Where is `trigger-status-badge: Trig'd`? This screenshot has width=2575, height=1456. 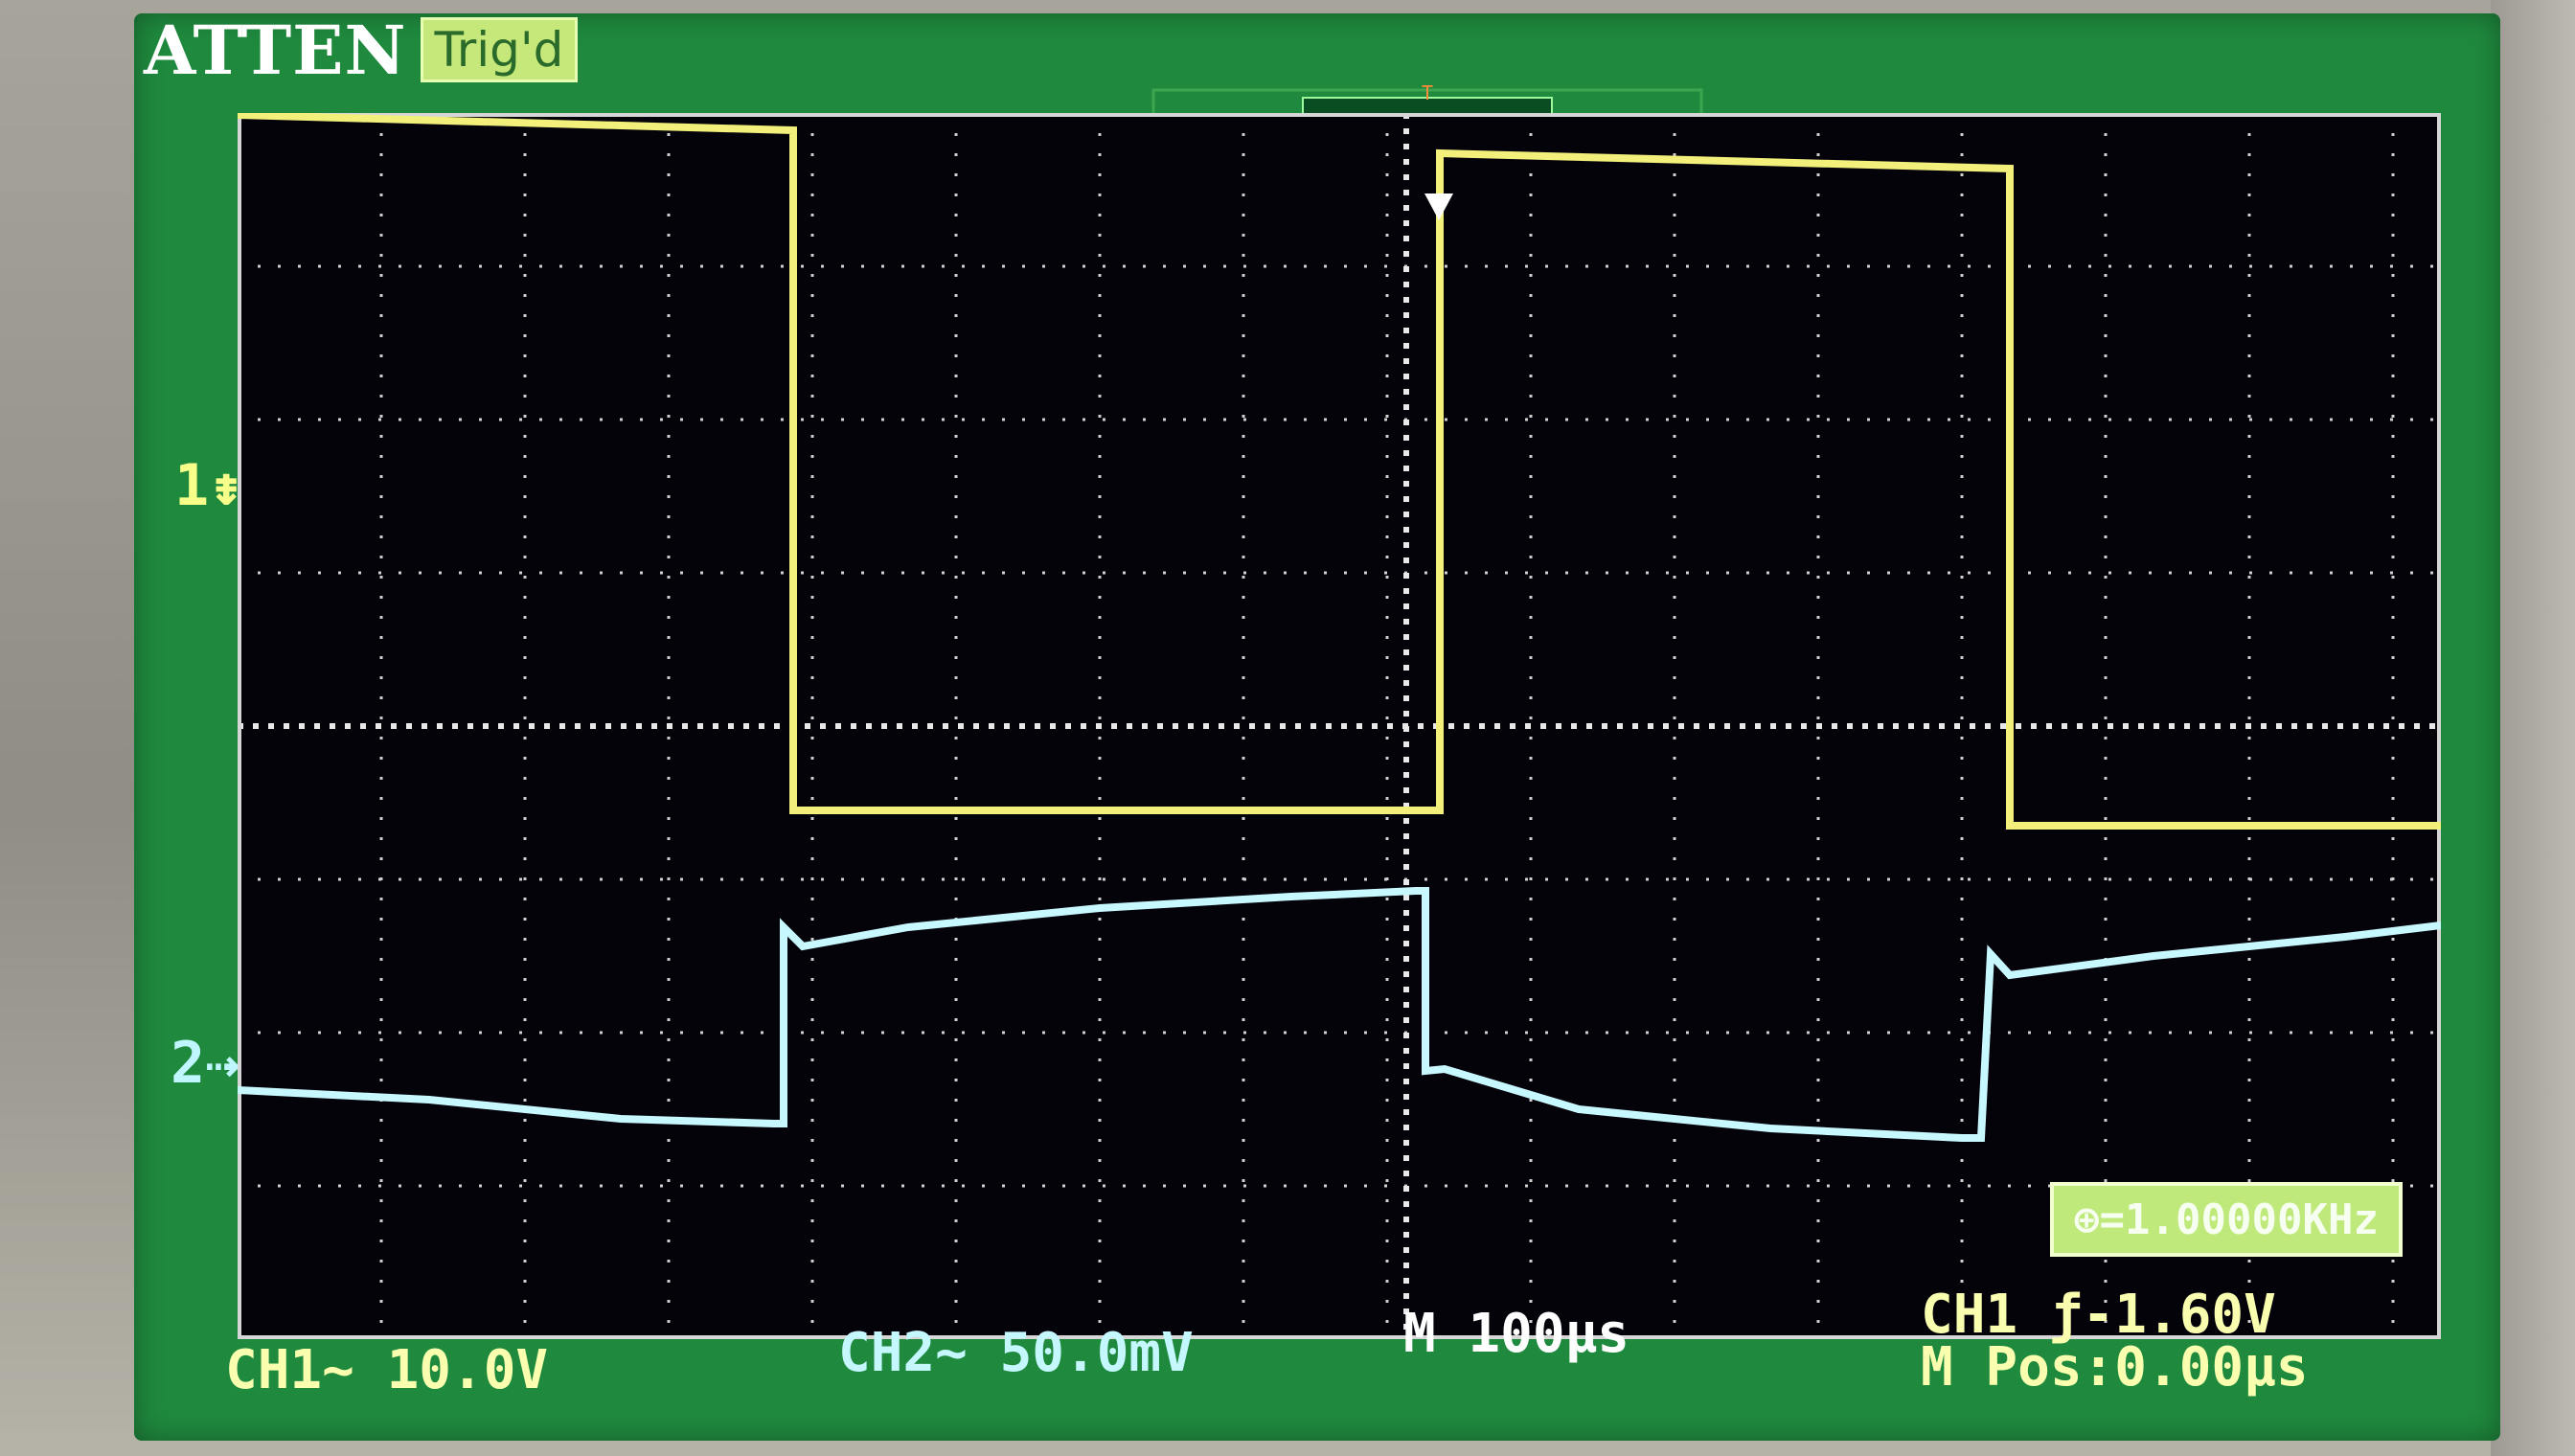
trigger-status-badge: Trig'd is located at coordinates (500, 50).